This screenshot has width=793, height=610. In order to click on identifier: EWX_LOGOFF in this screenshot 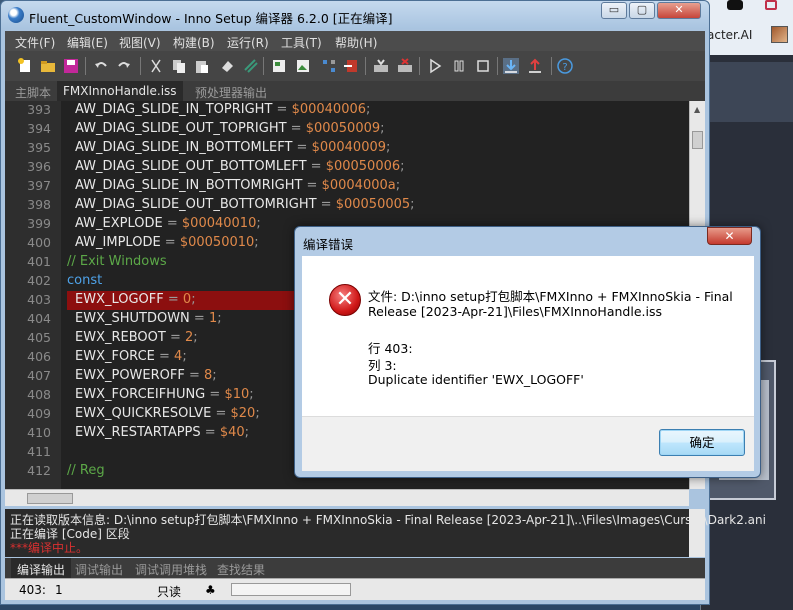, I will do `click(119, 299)`.